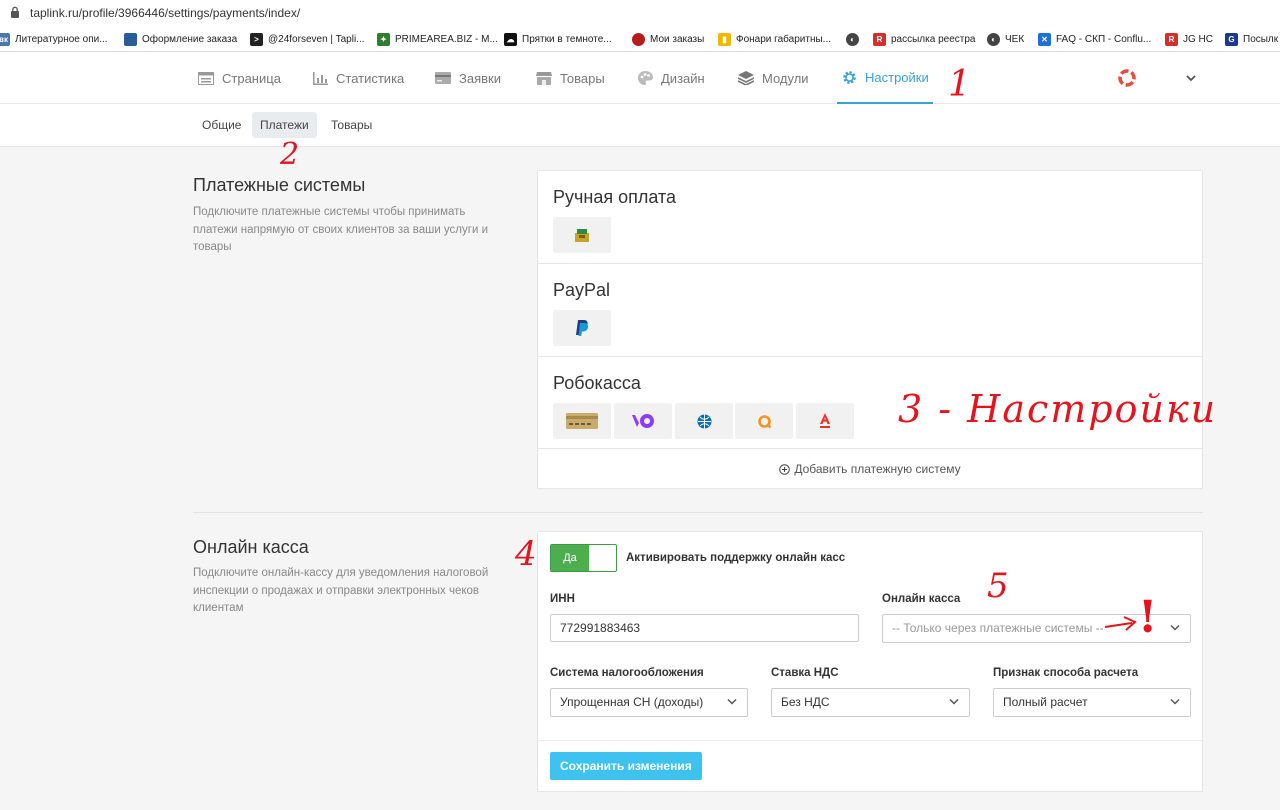 This screenshot has height=810, width=1280. What do you see at coordinates (1045, 702) in the screenshot?
I see `calc-method-value: Полный расчет` at bounding box center [1045, 702].